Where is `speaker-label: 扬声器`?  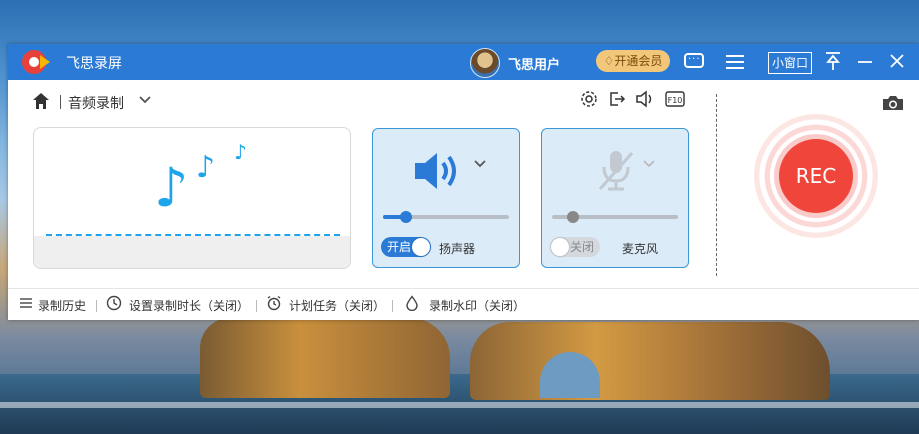
speaker-label: 扬声器 is located at coordinates (457, 249).